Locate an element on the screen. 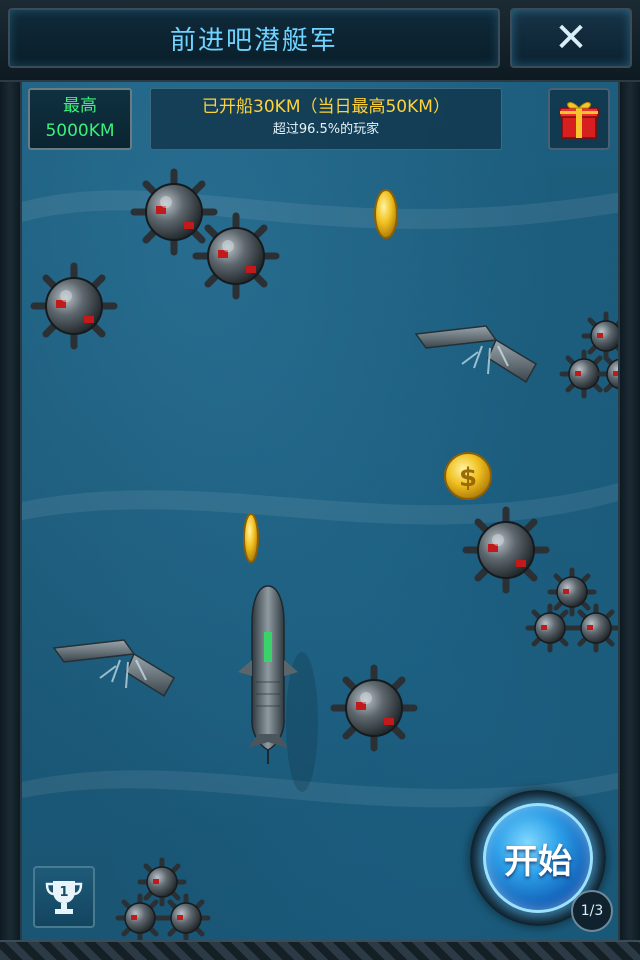  trophy-rank: 1 is located at coordinates (63, 892).